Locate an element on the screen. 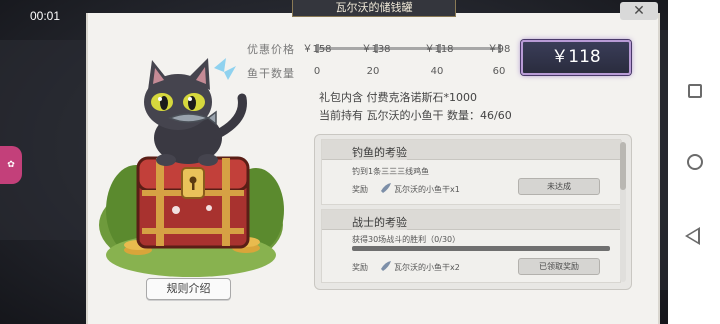 This screenshot has width=720, height=324. status-time: 00:01 is located at coordinates (45, 16).